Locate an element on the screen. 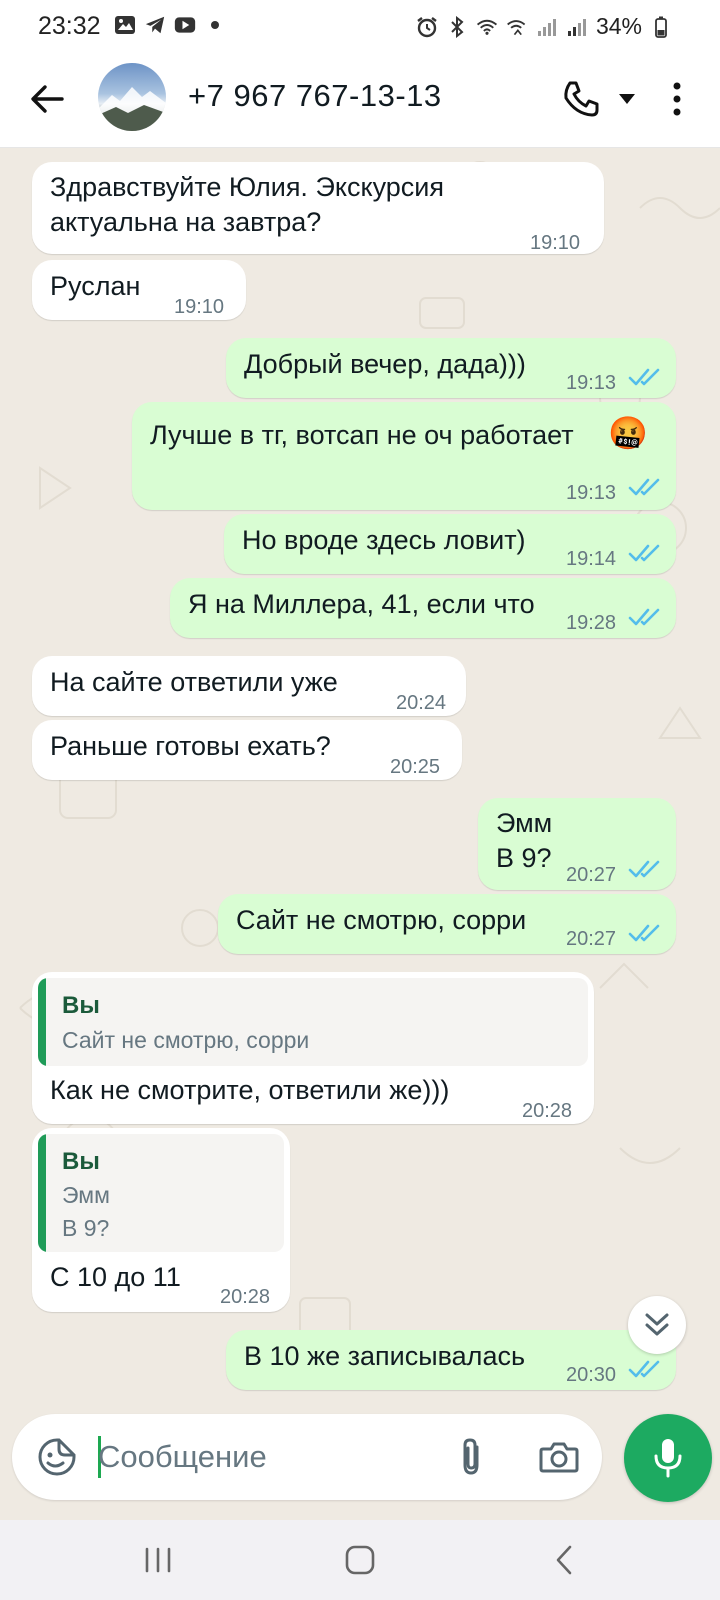 This screenshot has height=1600, width=720. message-incoming: Руслан 19:10 is located at coordinates (139, 290).